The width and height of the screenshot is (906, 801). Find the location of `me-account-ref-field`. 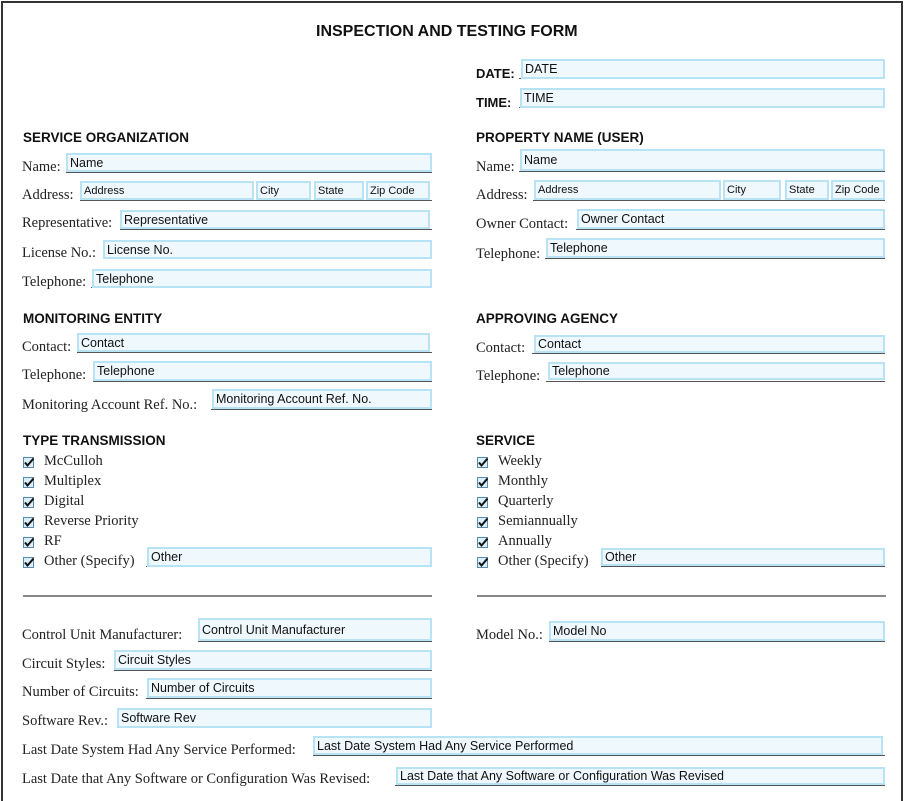

me-account-ref-field is located at coordinates (322, 399).